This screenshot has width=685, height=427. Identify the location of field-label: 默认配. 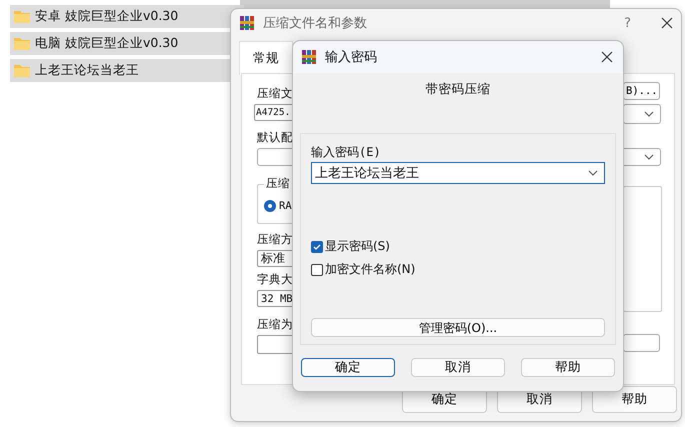
(275, 137).